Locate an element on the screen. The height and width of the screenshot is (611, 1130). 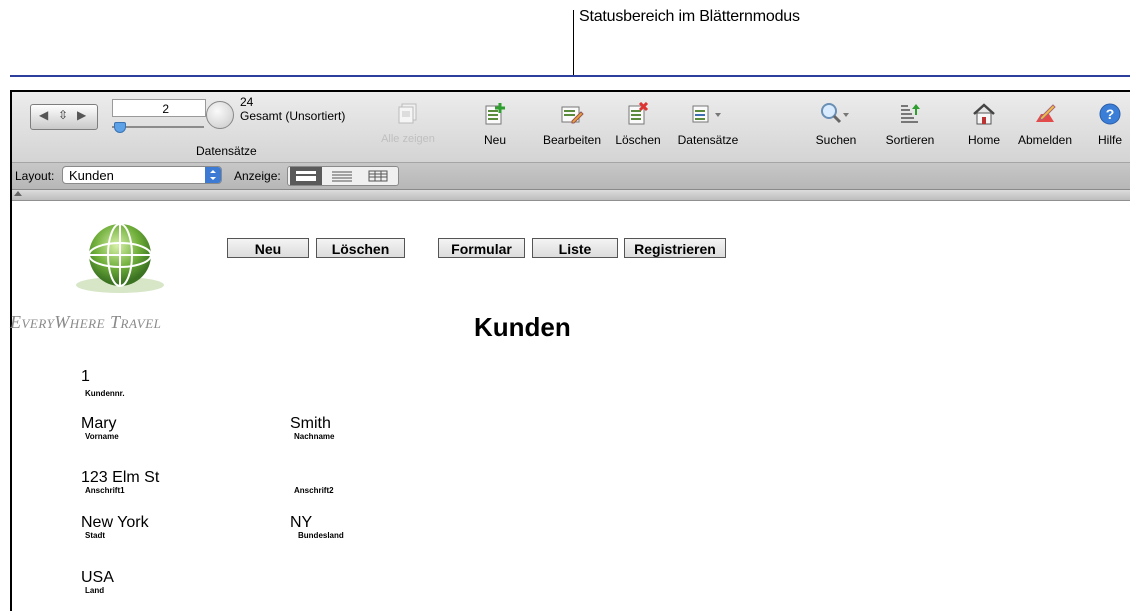
record-number-field: 2 is located at coordinates (159, 108).